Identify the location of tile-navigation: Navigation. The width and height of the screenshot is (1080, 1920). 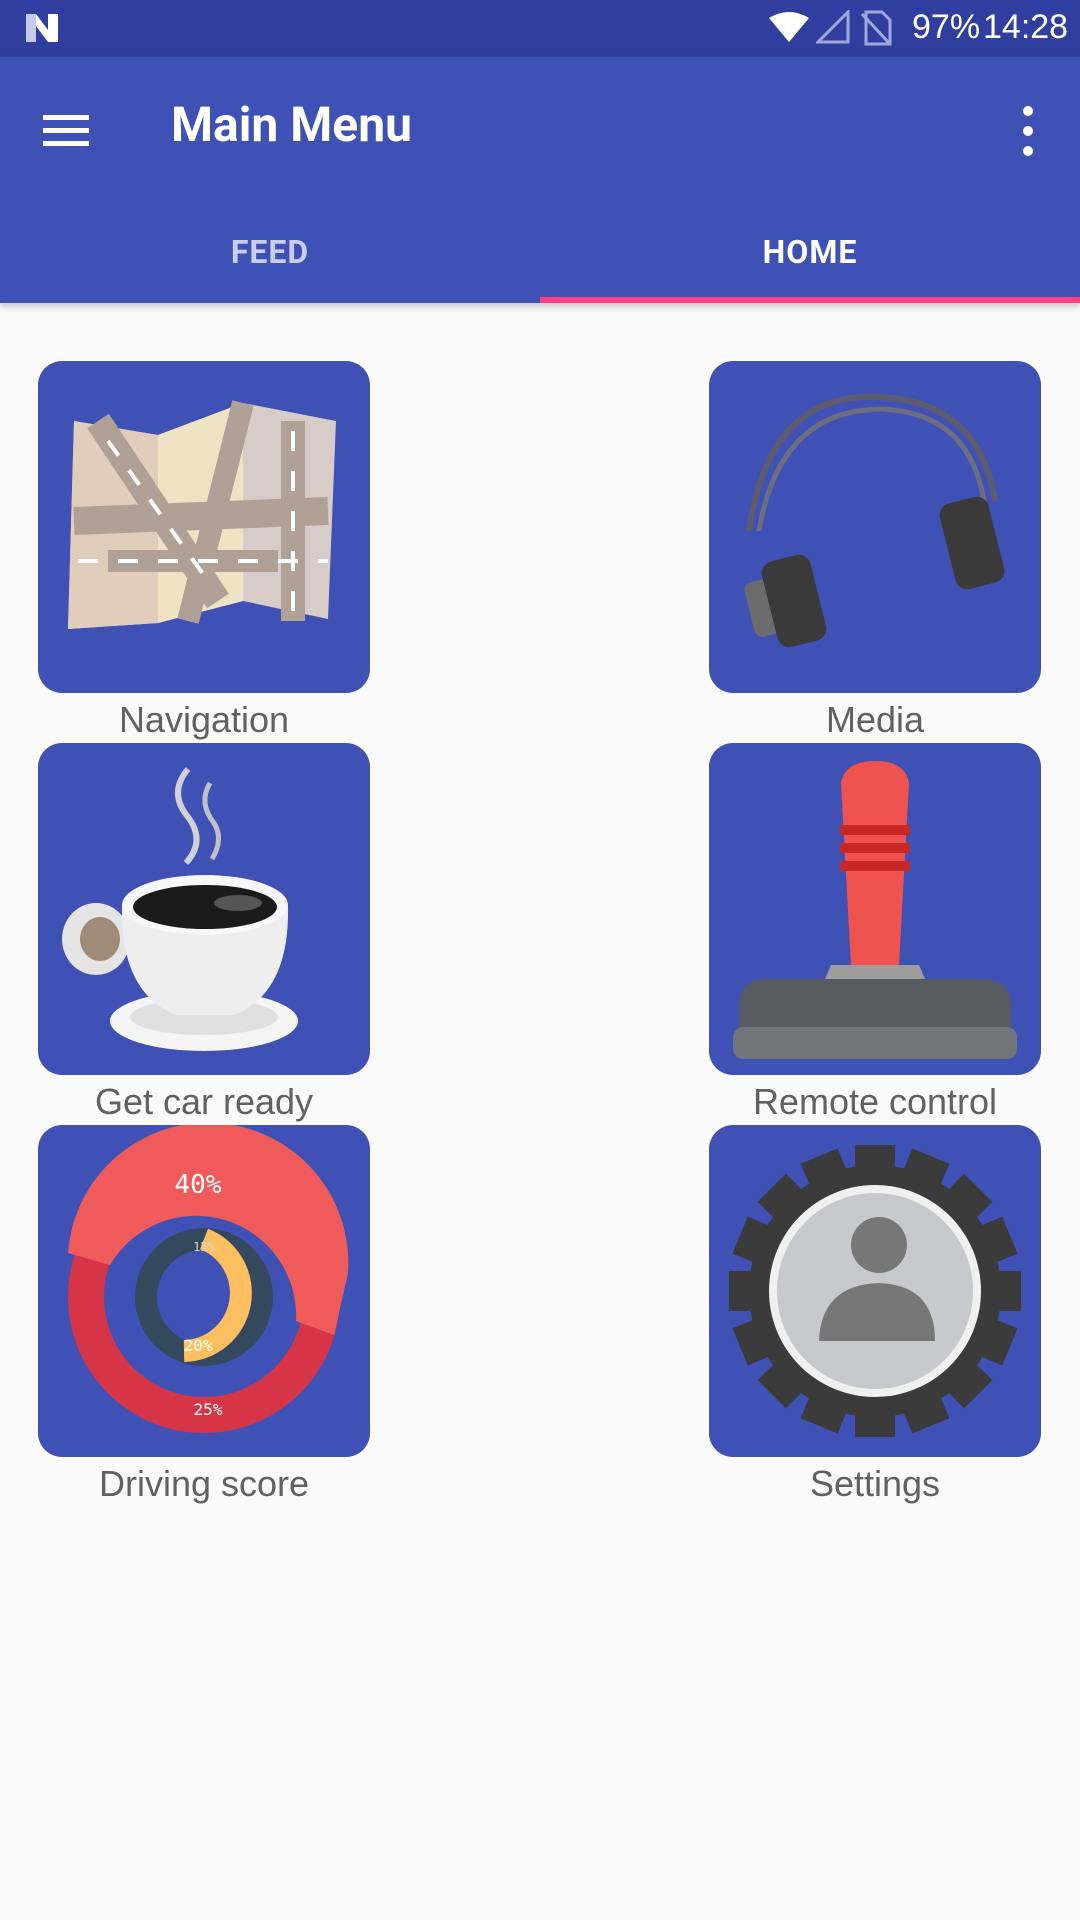
(204, 551).